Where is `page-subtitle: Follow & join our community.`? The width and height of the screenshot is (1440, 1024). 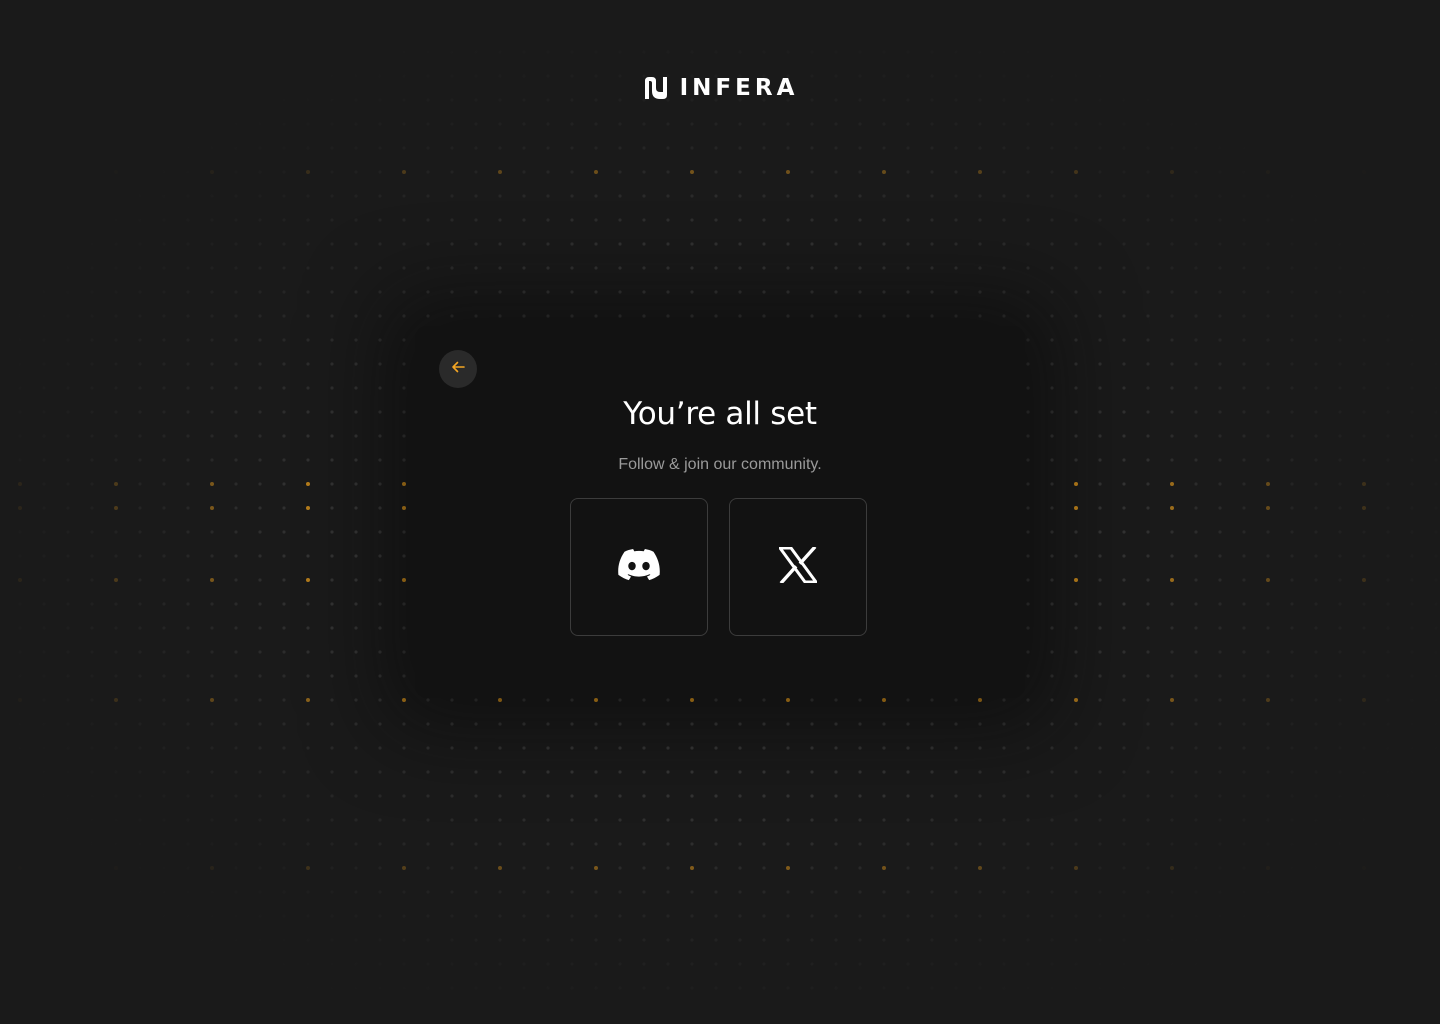 page-subtitle: Follow & join our community. is located at coordinates (720, 464).